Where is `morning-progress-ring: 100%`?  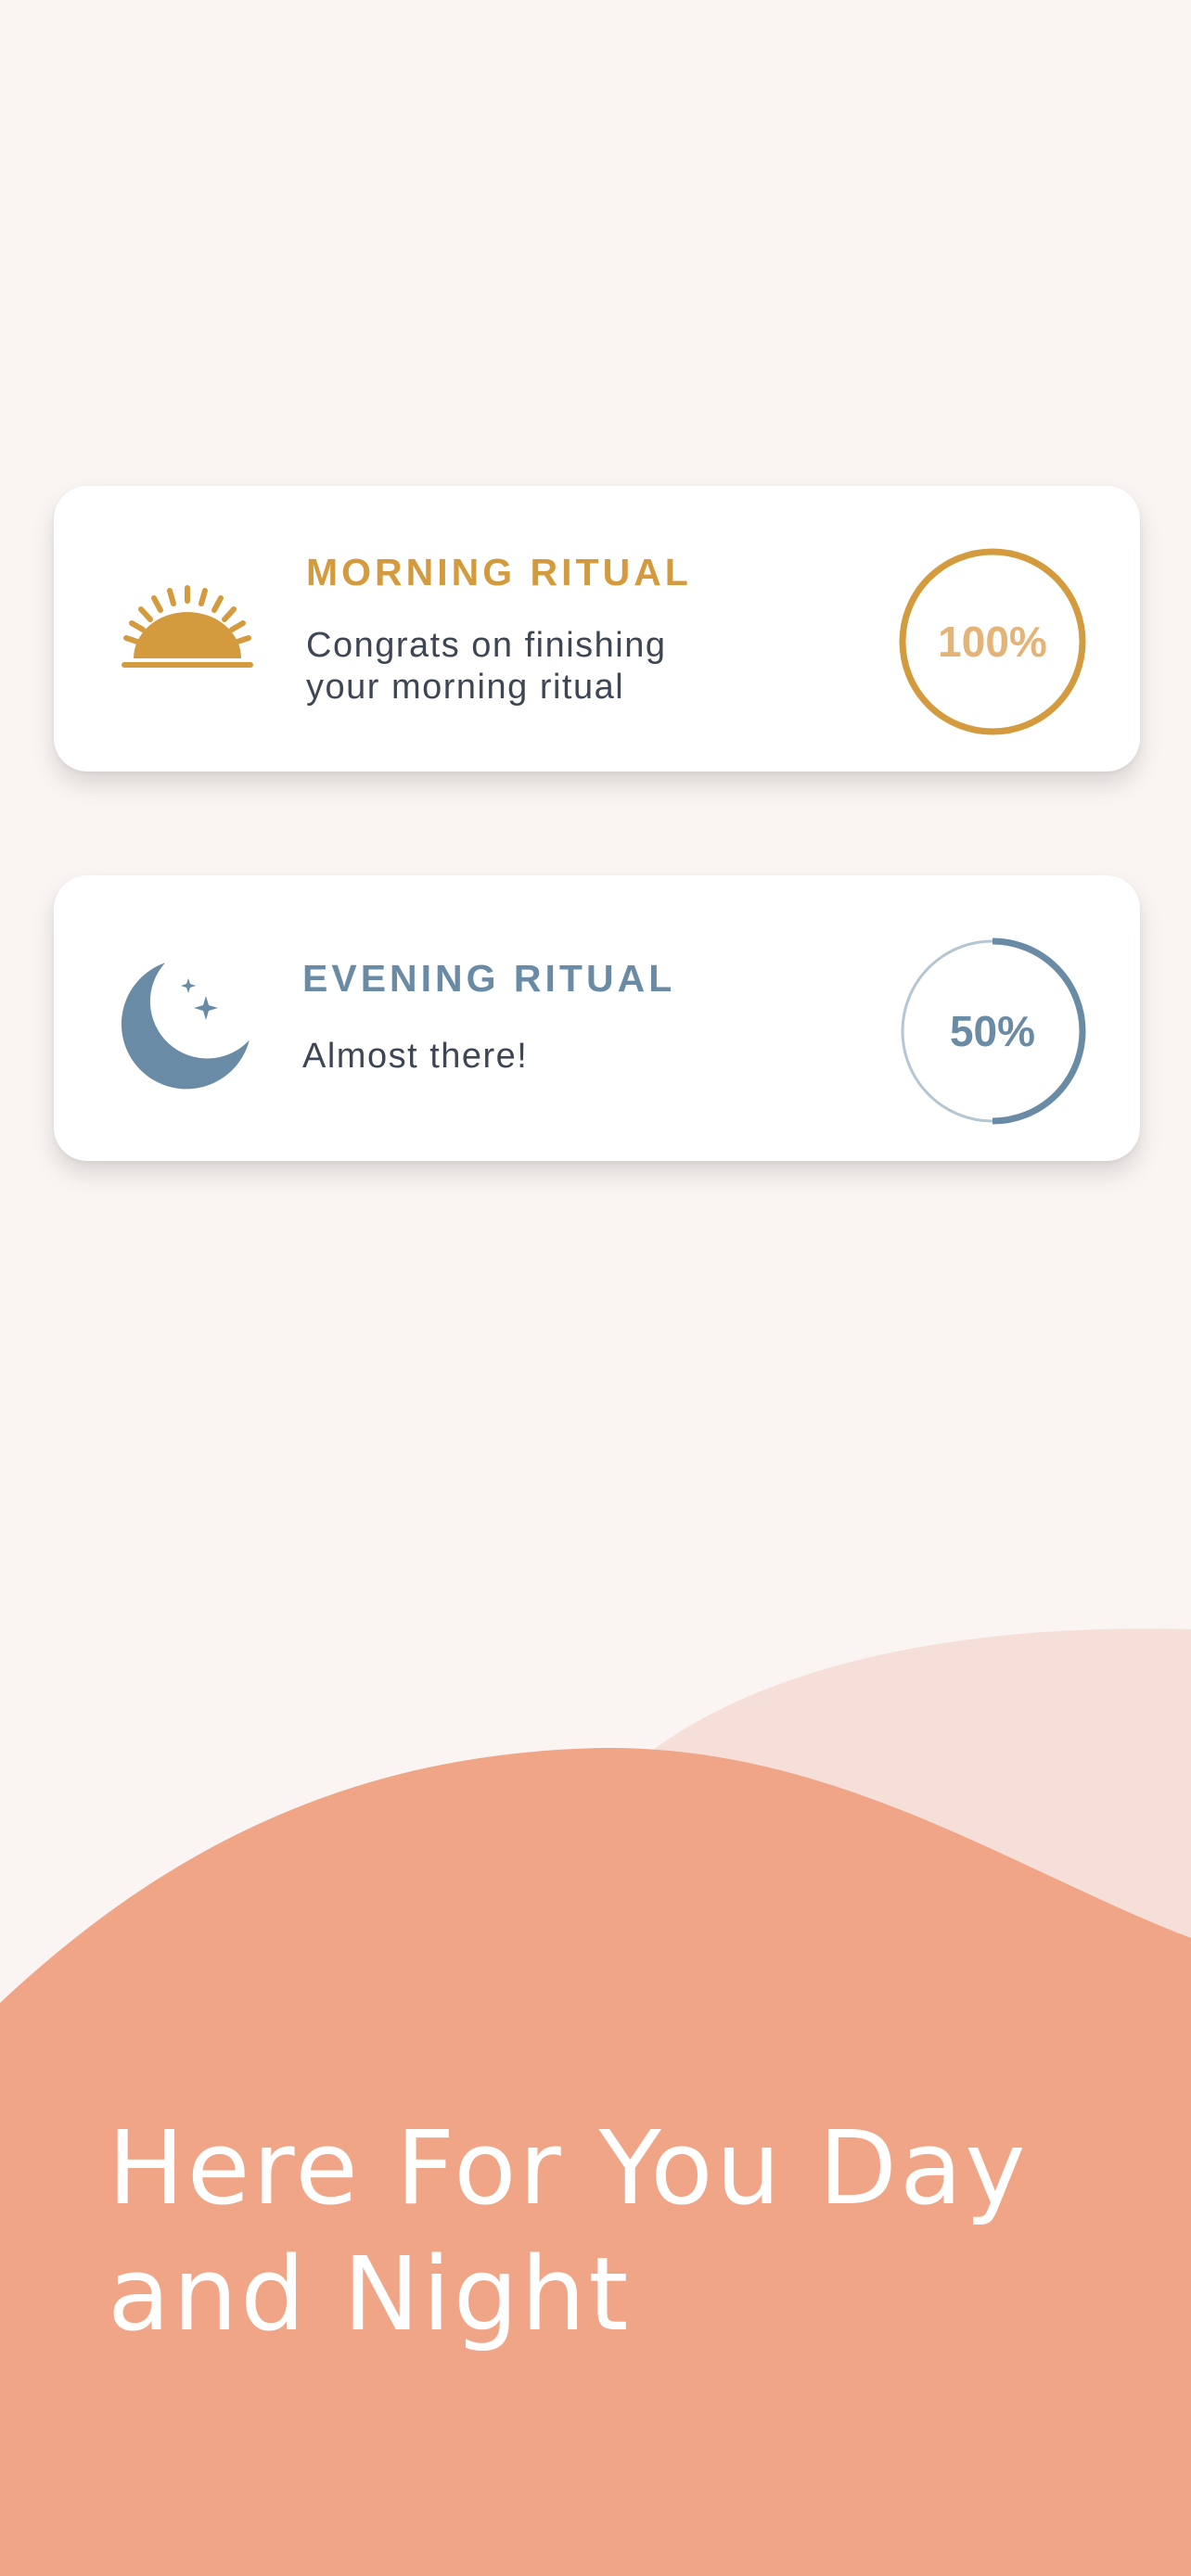
morning-progress-ring: 100% is located at coordinates (992, 642).